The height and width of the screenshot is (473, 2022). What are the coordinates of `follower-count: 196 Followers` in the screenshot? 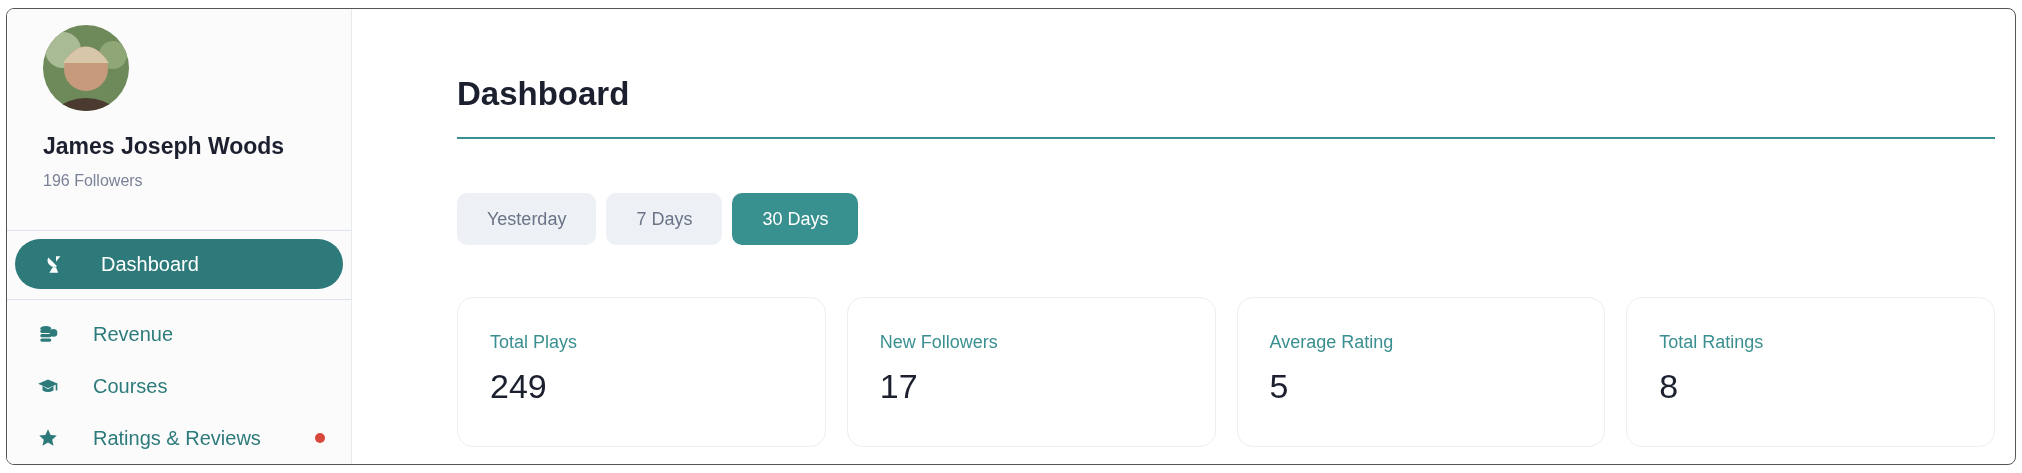 It's located at (93, 181).